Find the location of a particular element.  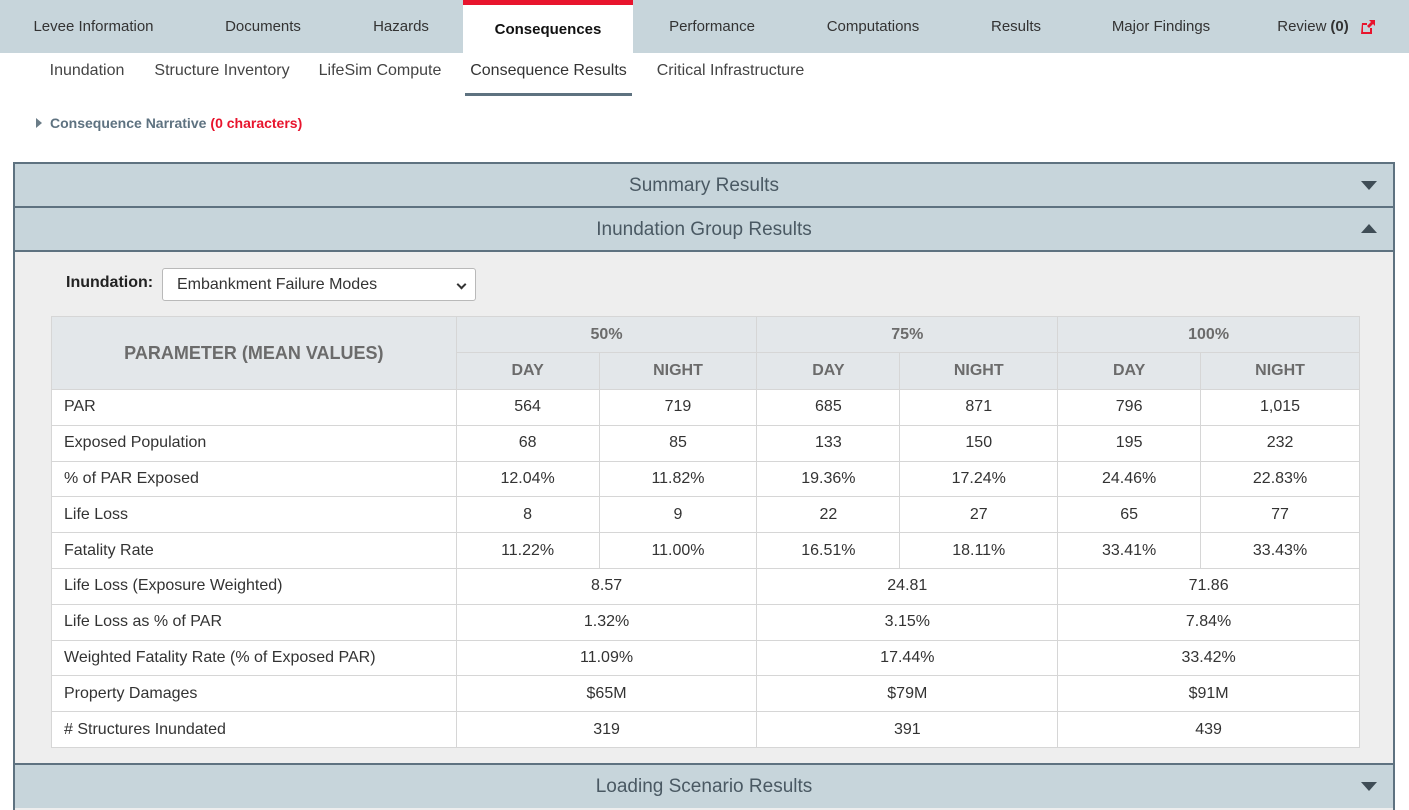

cell-value: 19.36% is located at coordinates (828, 479).